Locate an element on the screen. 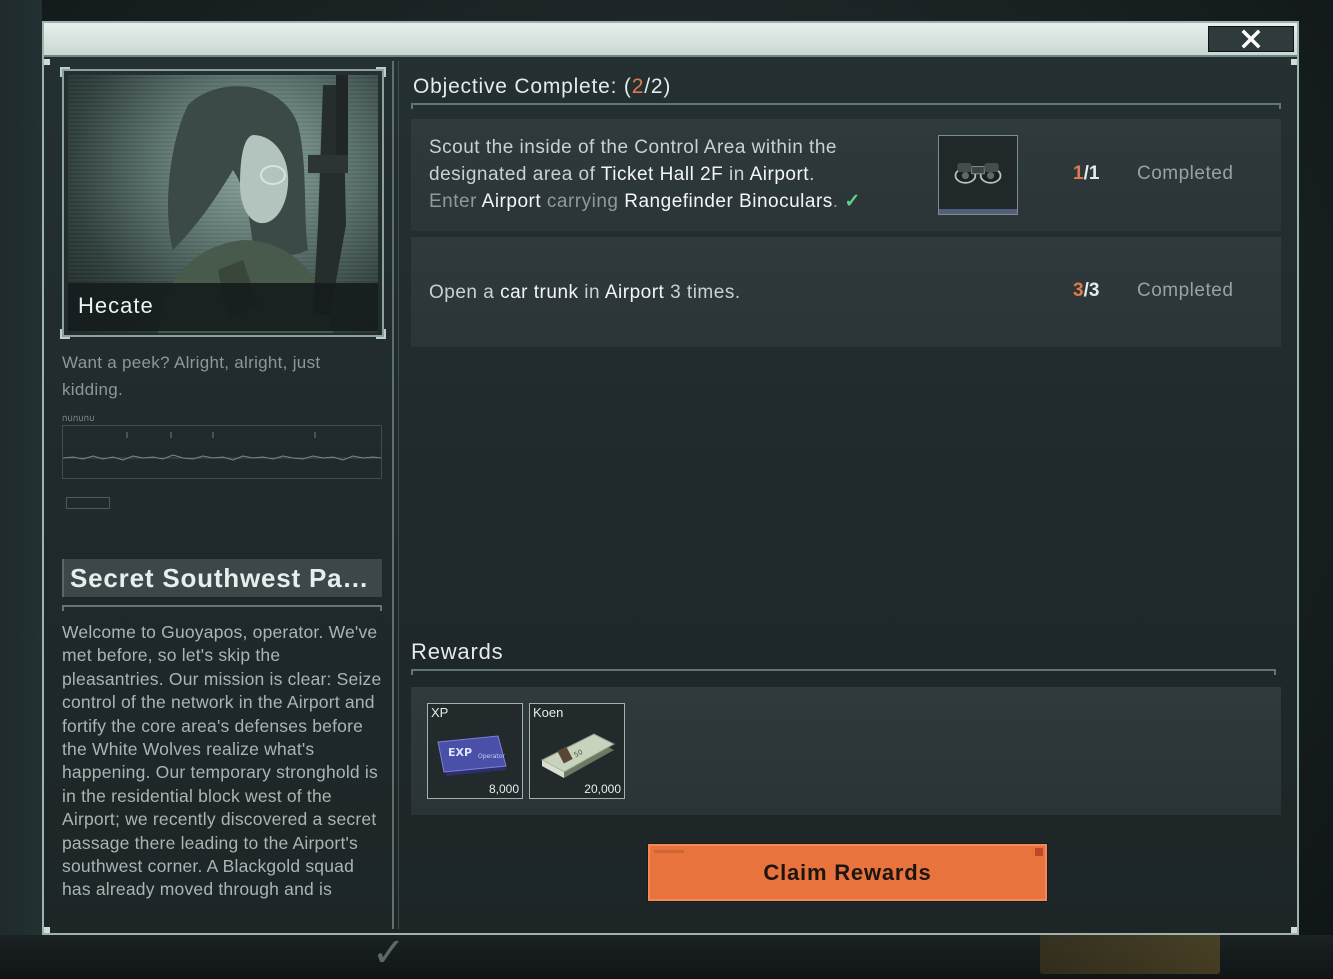 The width and height of the screenshot is (1333, 979). portrait-name-bar: Hecate is located at coordinates (223, 307).